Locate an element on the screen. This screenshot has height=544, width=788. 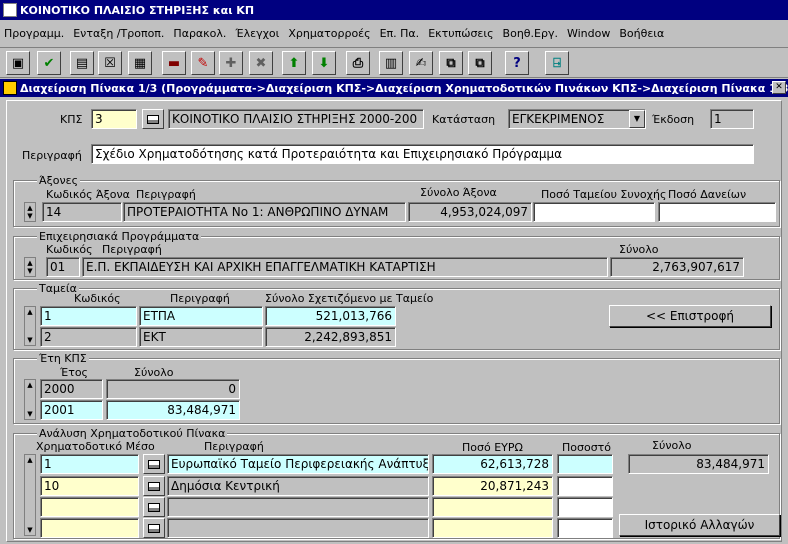
add-record-icon: ✚ is located at coordinates (231, 63).